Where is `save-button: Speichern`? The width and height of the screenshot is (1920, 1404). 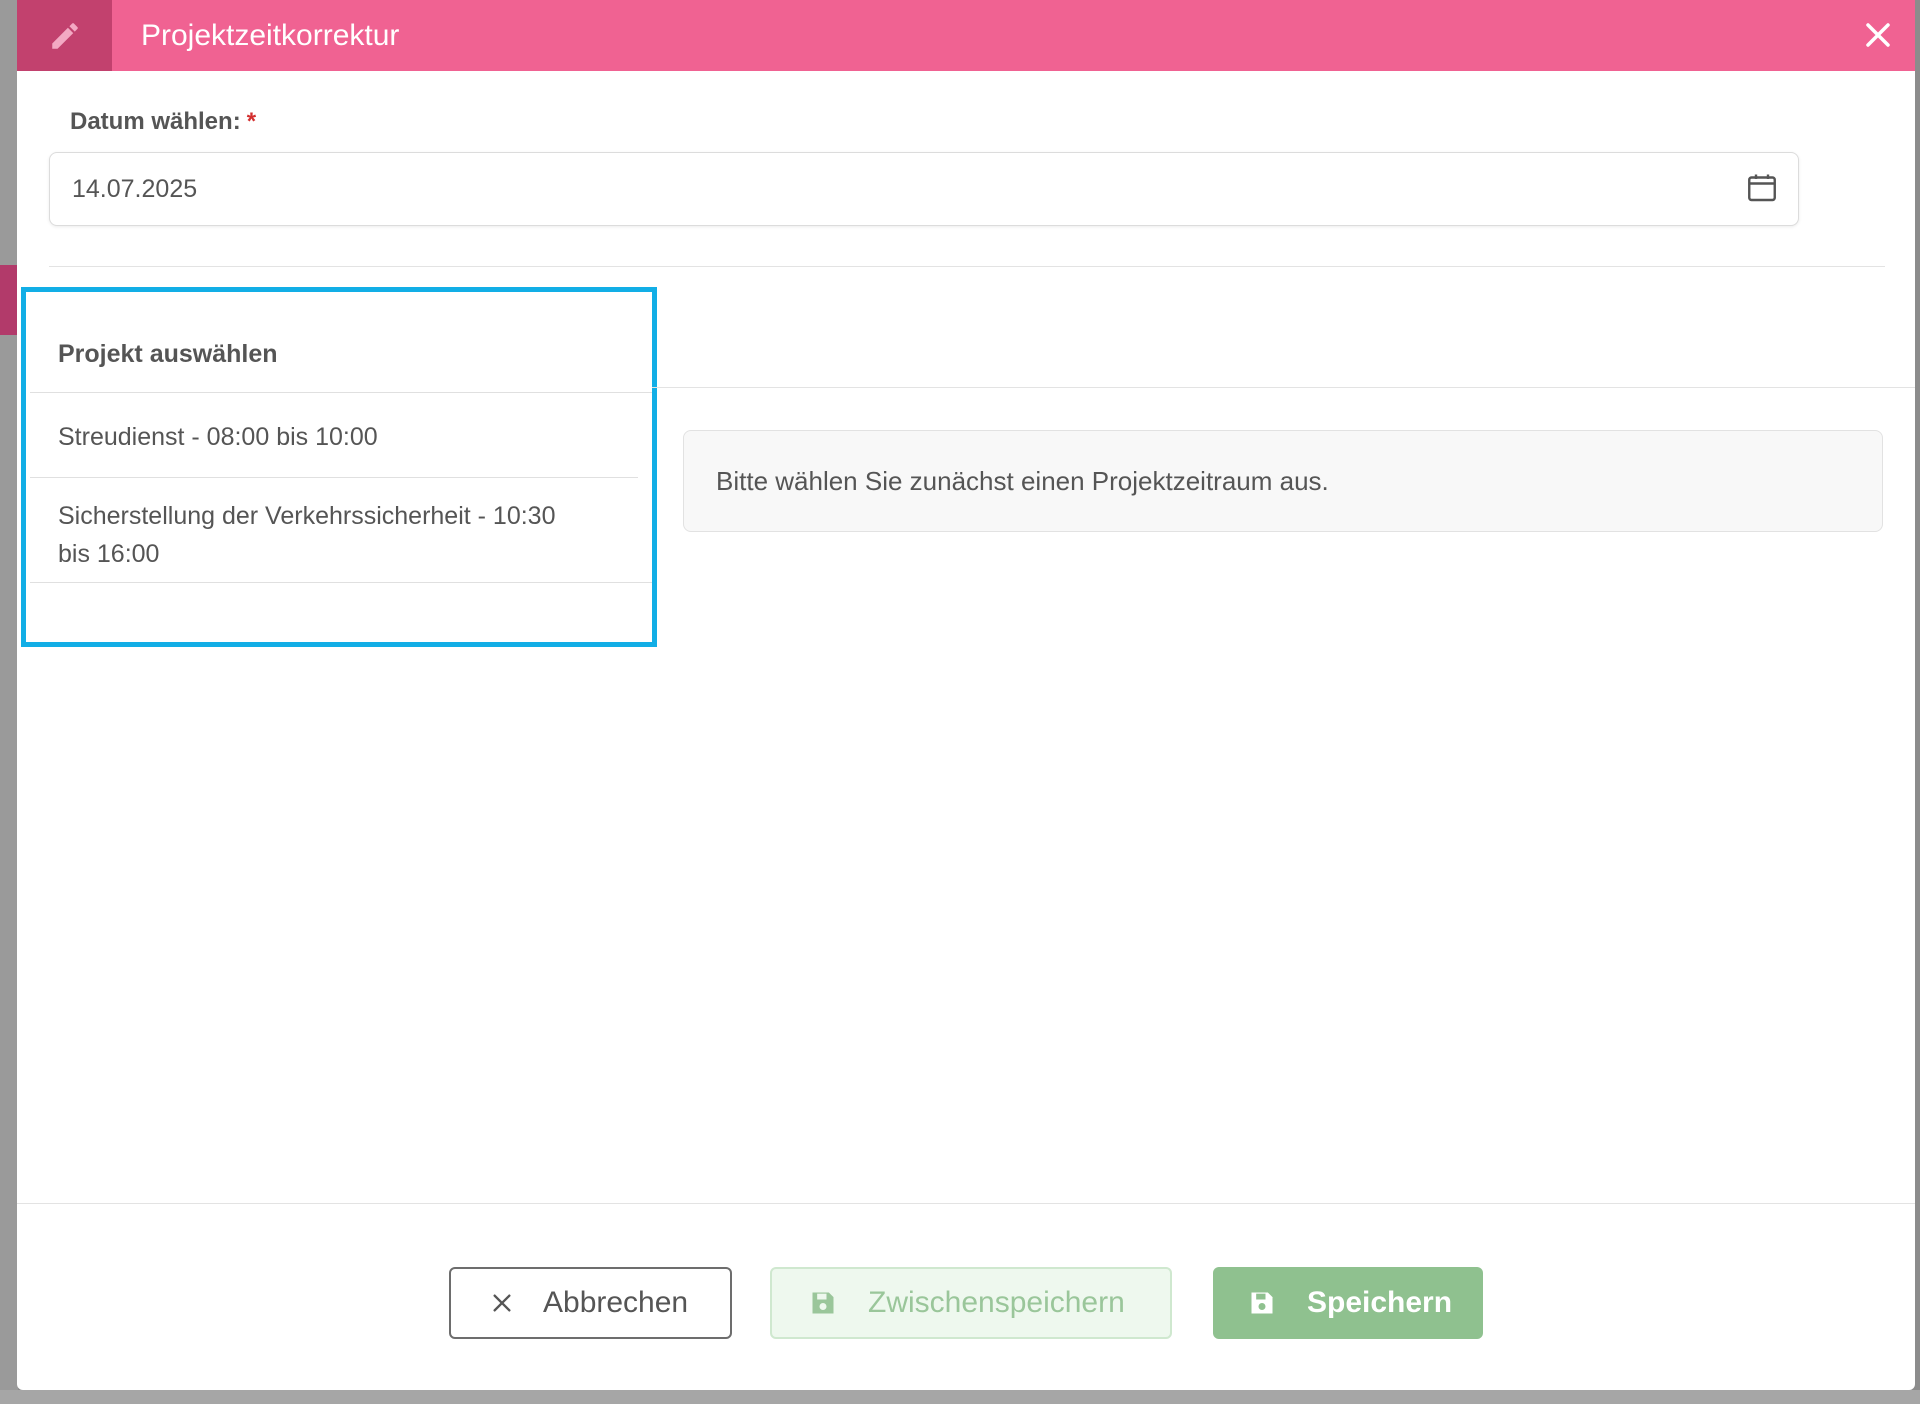 save-button: Speichern is located at coordinates (1348, 1303).